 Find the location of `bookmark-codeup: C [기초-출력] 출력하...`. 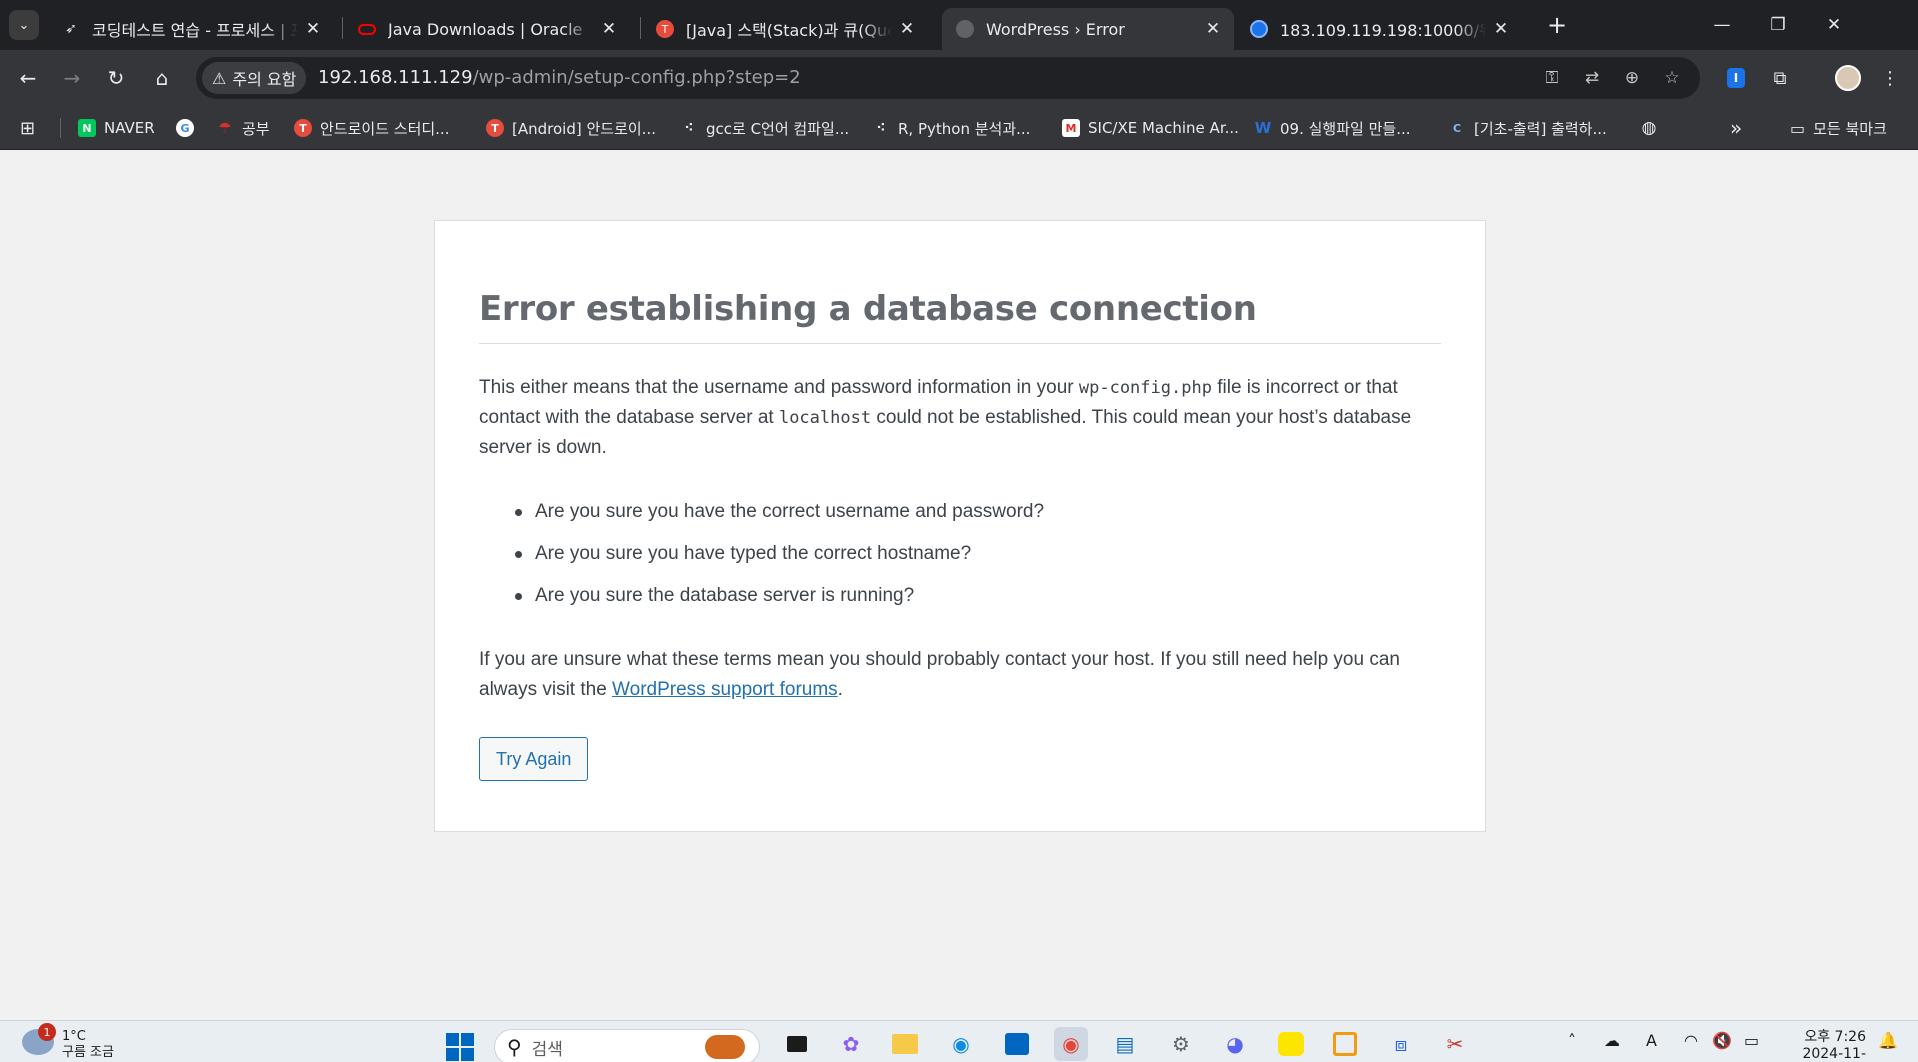

bookmark-codeup: C [기초-출력] 출력하... is located at coordinates (1527, 128).